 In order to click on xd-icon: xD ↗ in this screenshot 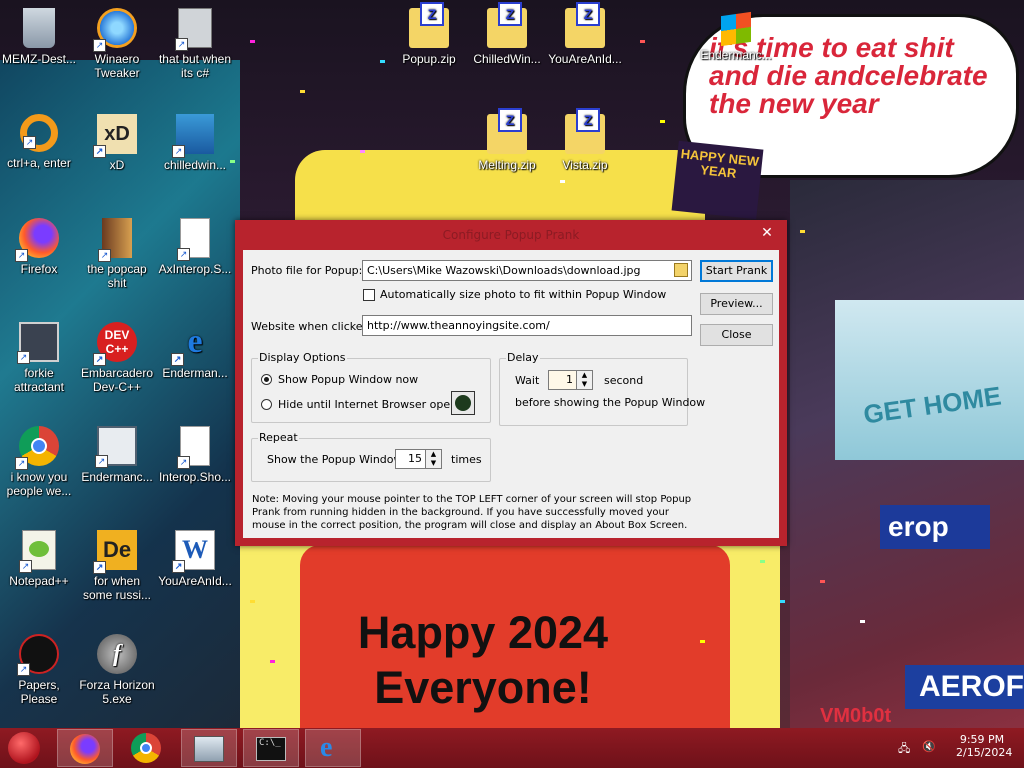, I will do `click(115, 136)`.